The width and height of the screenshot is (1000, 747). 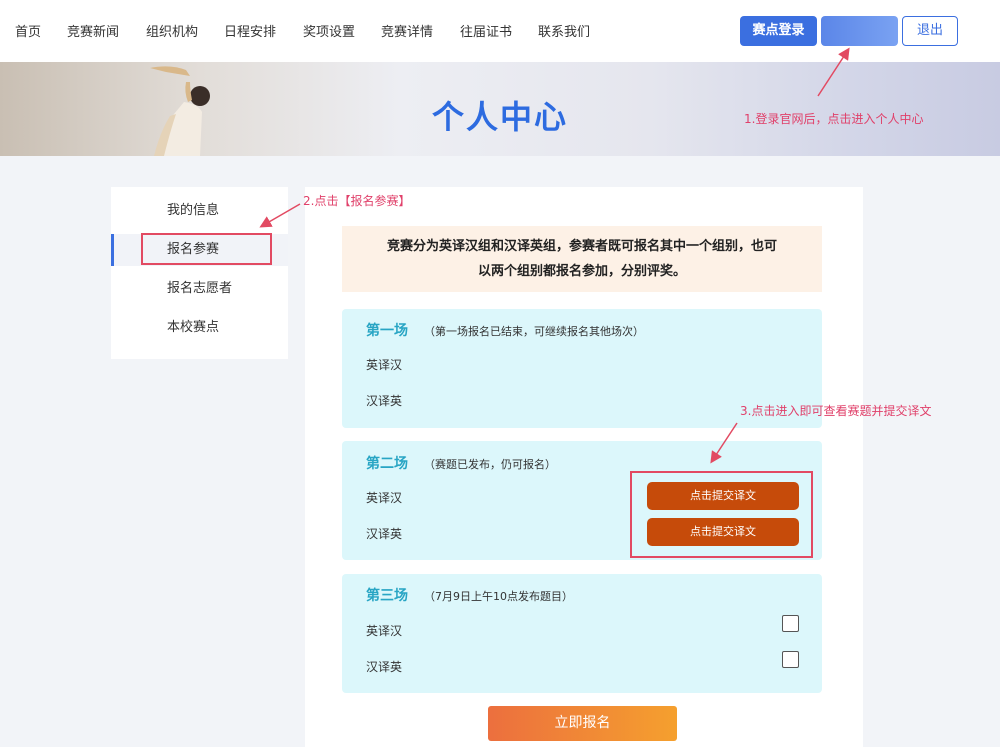 What do you see at coordinates (581, 246) in the screenshot?
I see `notice-line-1: 竞赛分为英译汉组和汉译英组，参赛者既可报名其中一个组别，也可` at bounding box center [581, 246].